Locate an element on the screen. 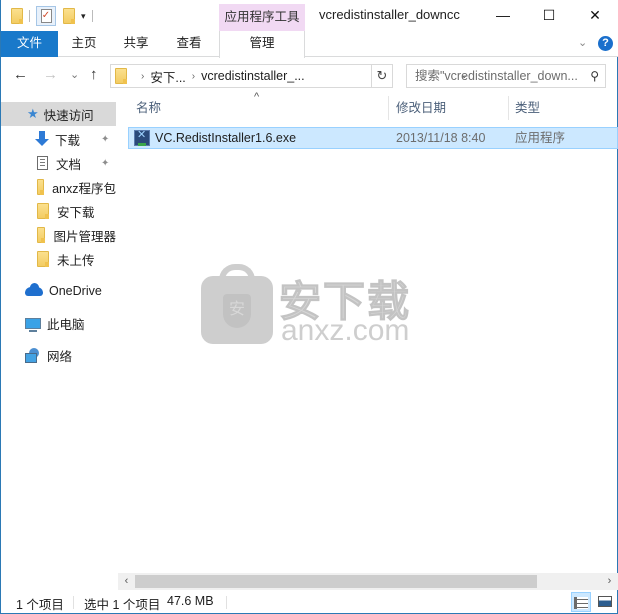  sidebar-item-label: 下载 is located at coordinates (68, 140).